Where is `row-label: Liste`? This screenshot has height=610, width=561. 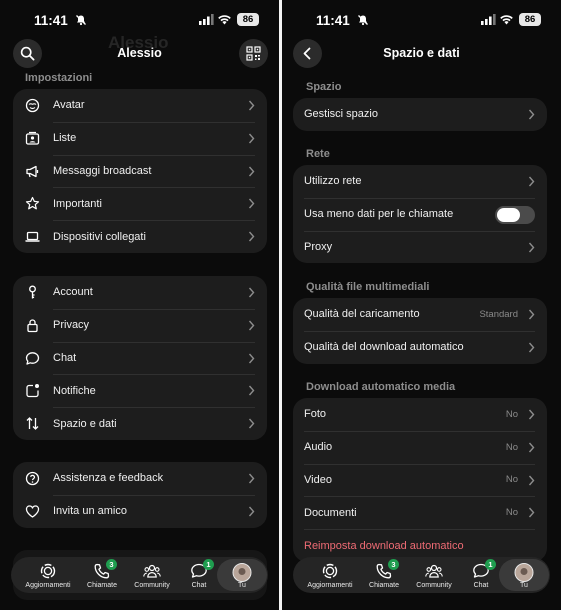
row-label: Liste is located at coordinates (65, 138).